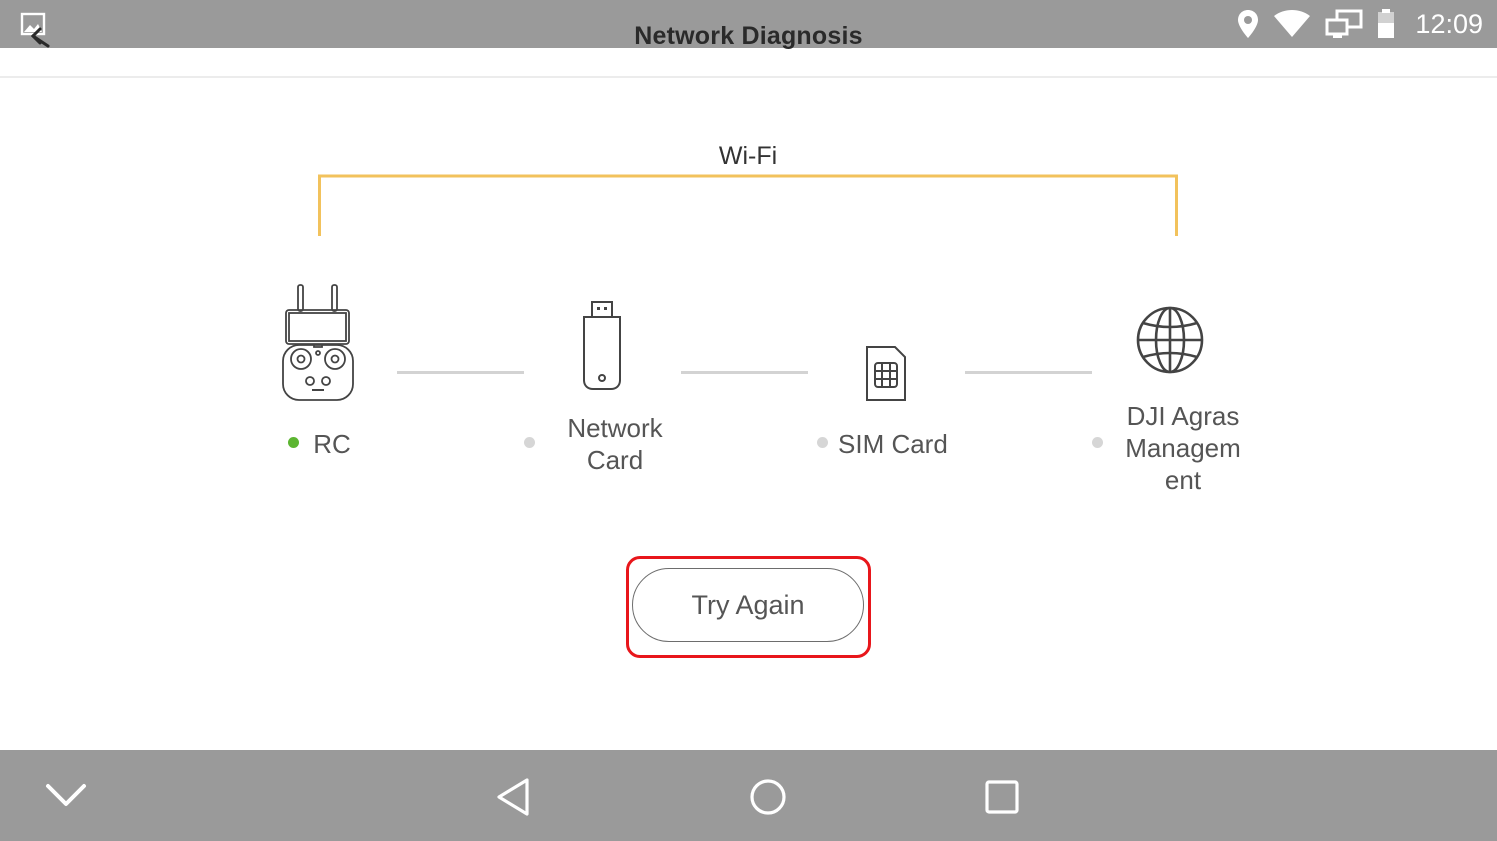  I want to click on navigation-bar, so click(748, 795).